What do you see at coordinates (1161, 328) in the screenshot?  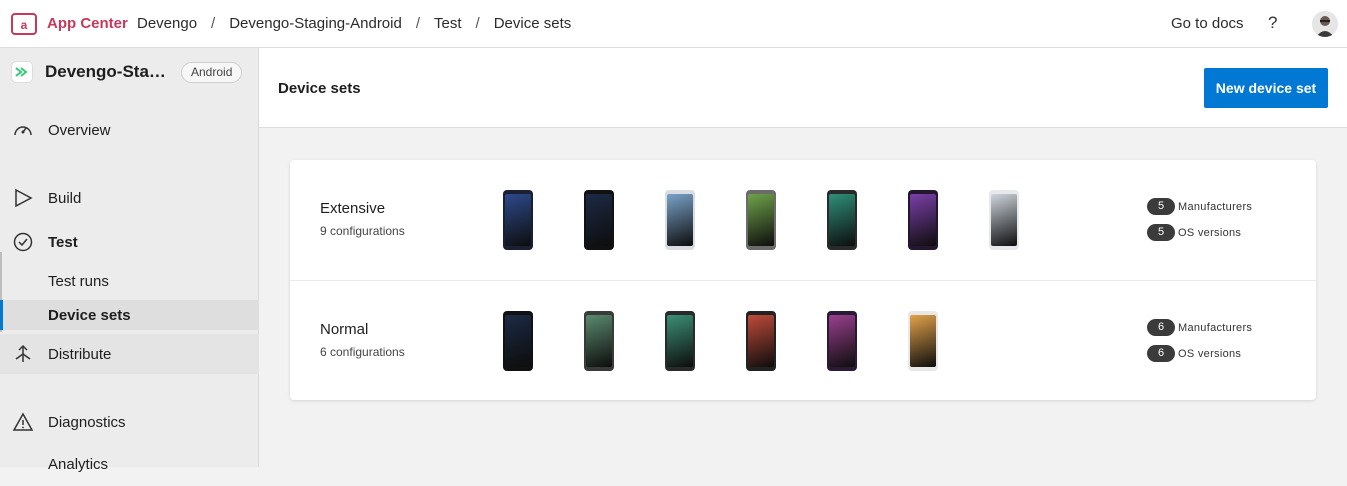 I see `manufacturers-count-badge: 6` at bounding box center [1161, 328].